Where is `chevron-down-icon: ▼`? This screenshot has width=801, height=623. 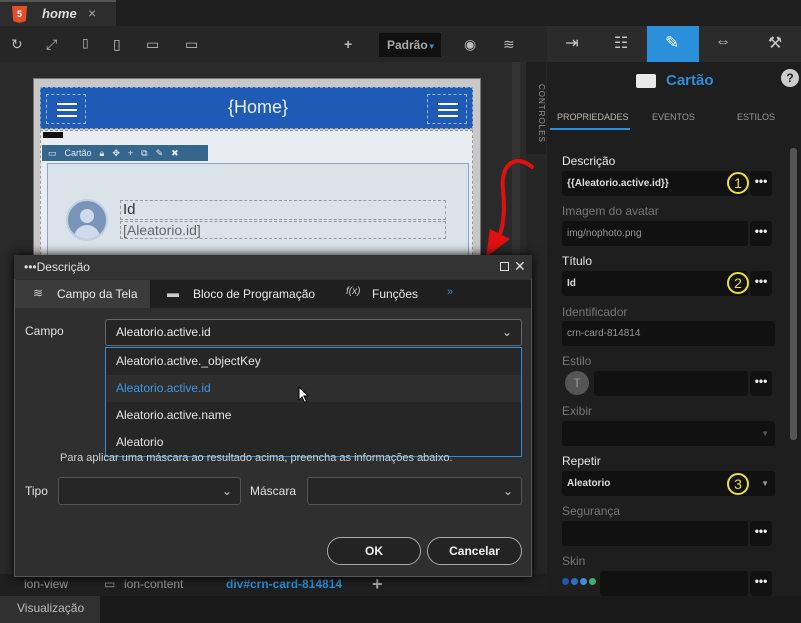 chevron-down-icon: ▼ is located at coordinates (765, 483).